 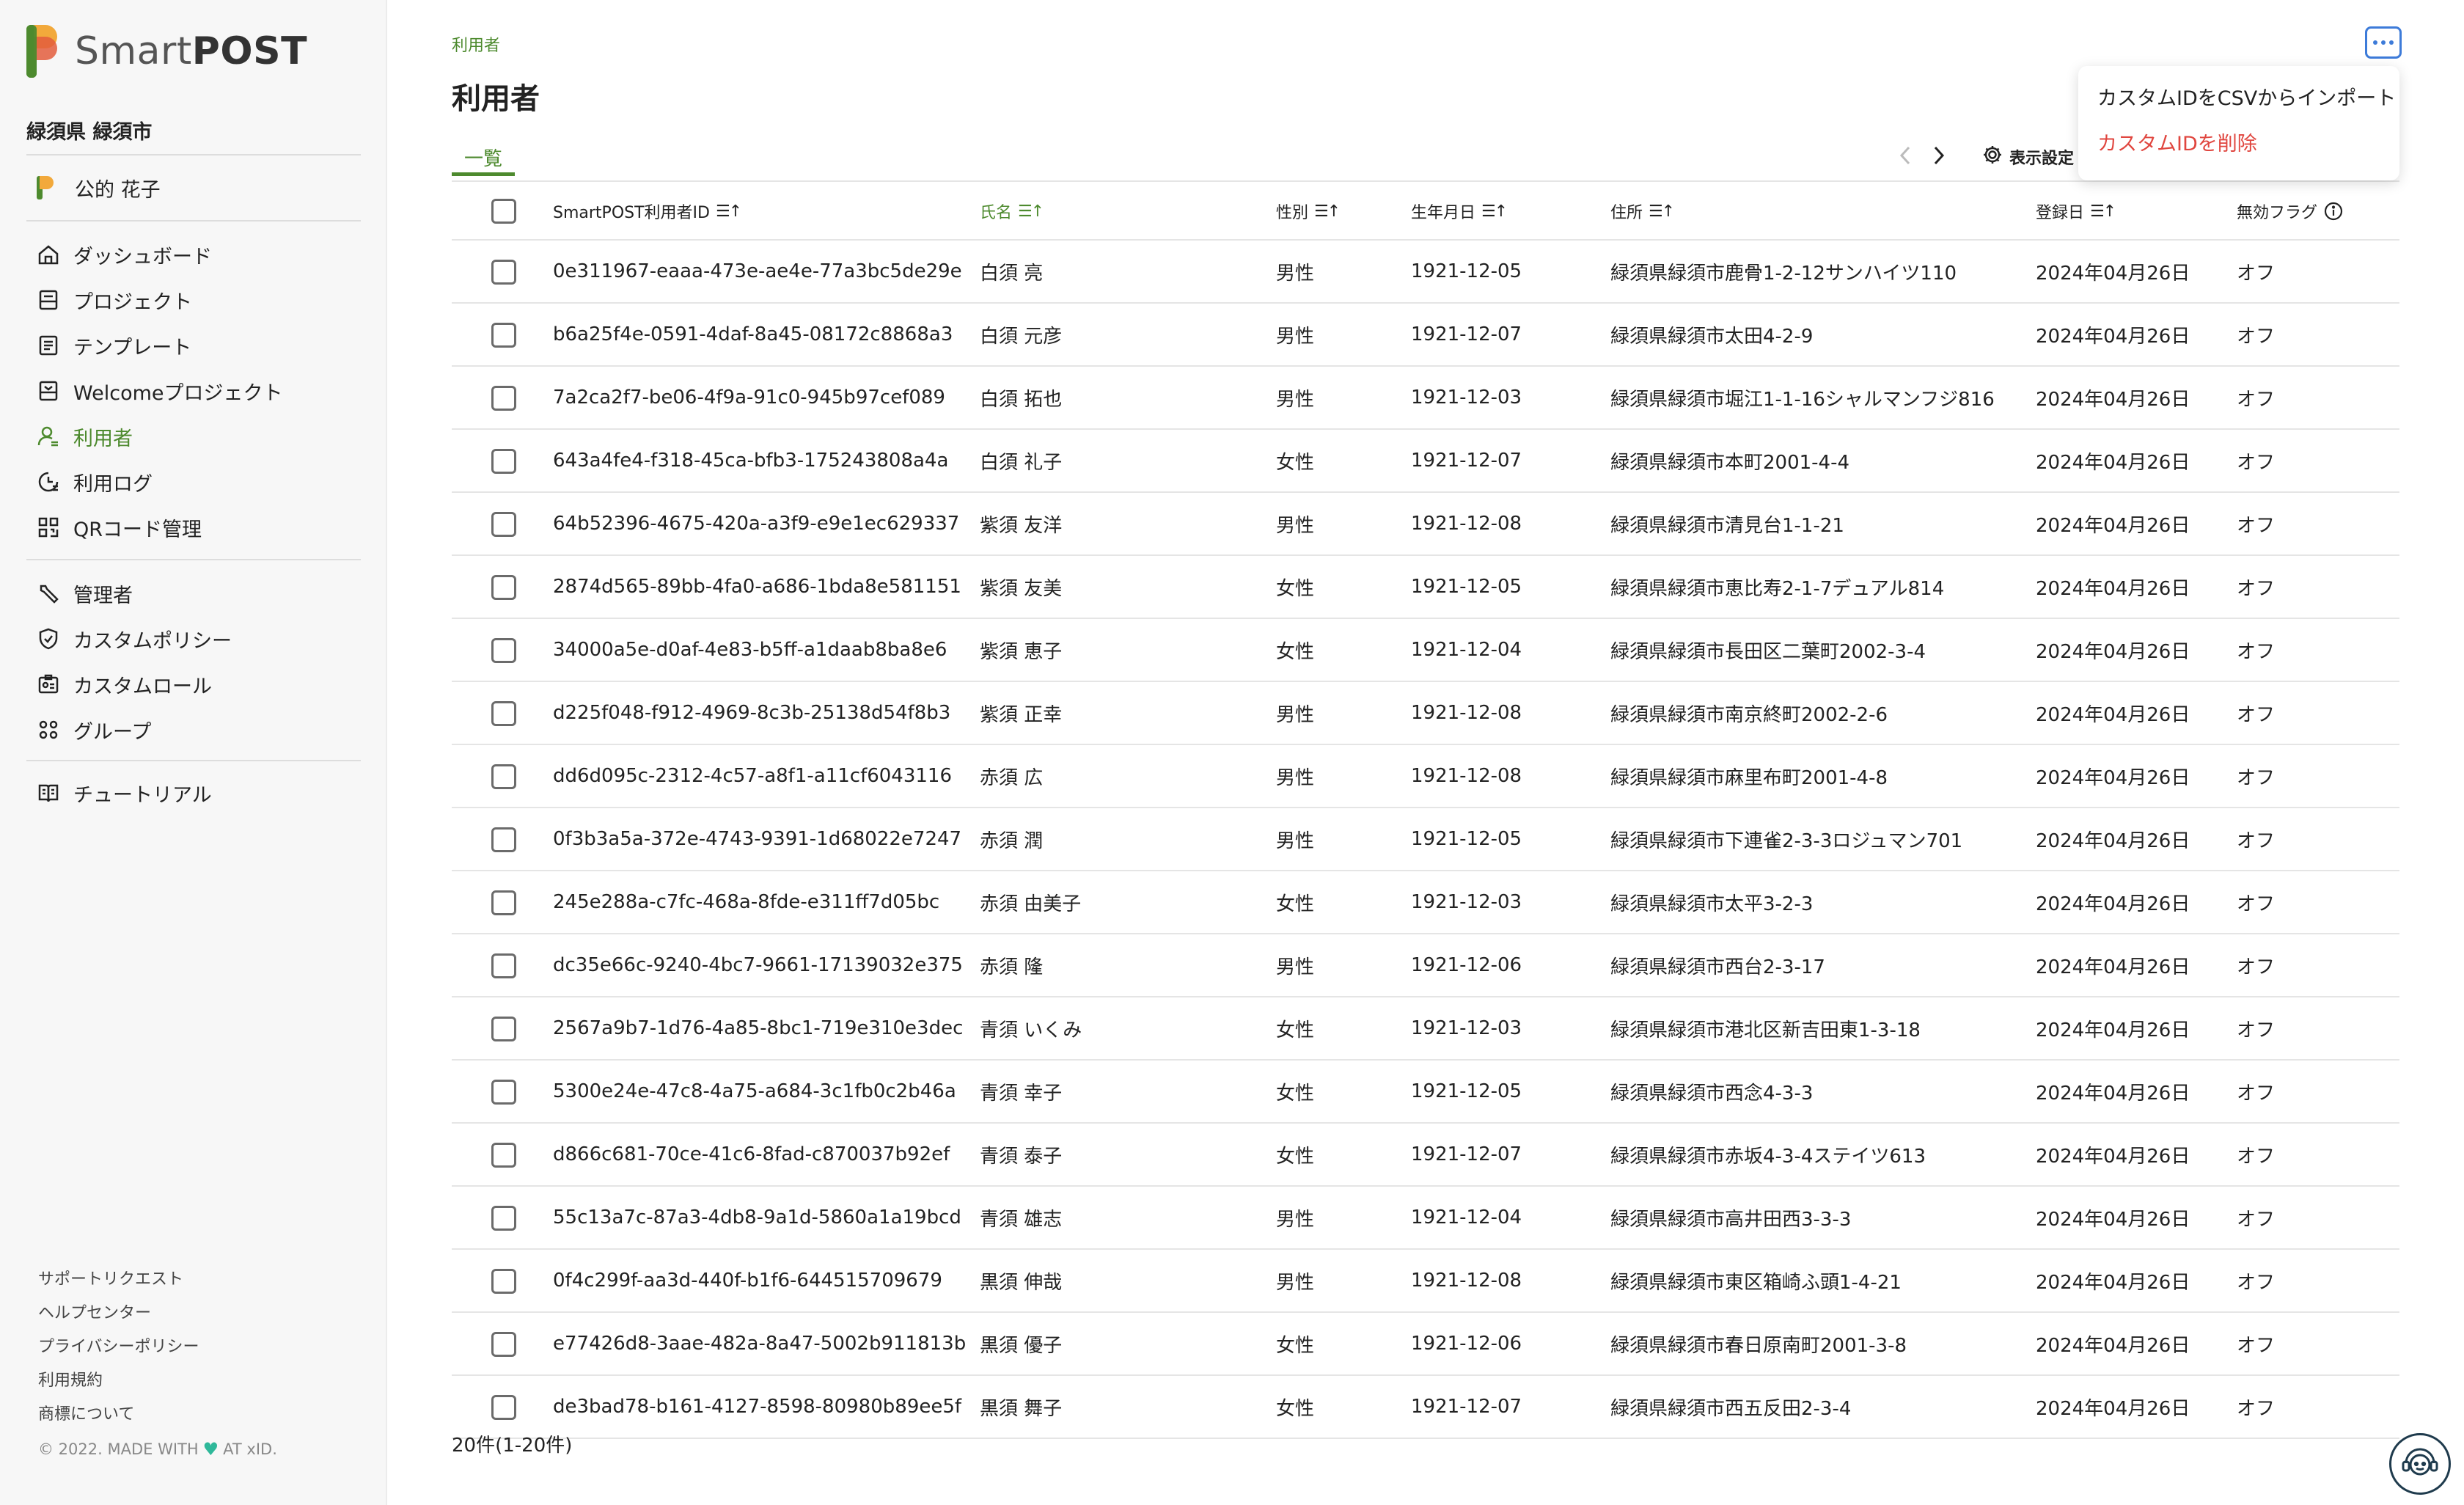 I want to click on privacy-policy-link: プライバシーポリシー, so click(x=118, y=1347).